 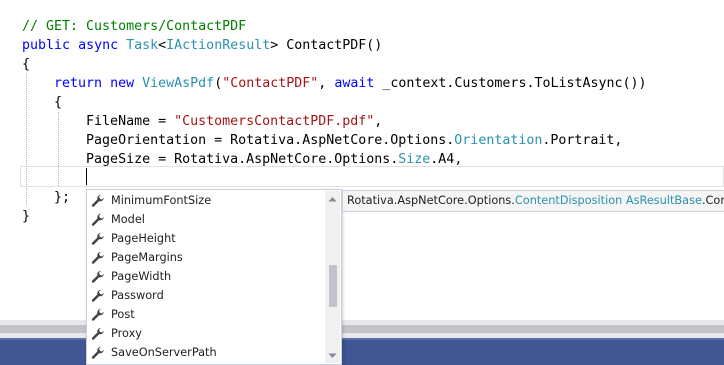 What do you see at coordinates (354, 83) in the screenshot?
I see `code-token-keyword: await` at bounding box center [354, 83].